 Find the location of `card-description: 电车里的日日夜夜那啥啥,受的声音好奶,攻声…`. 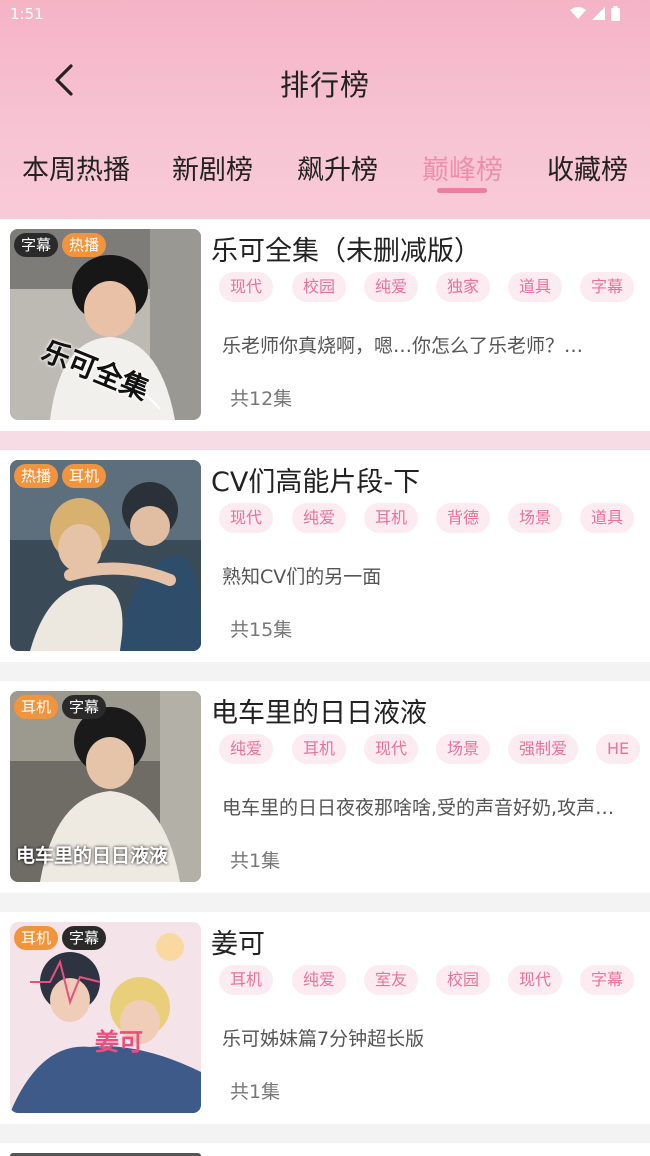

card-description: 电车里的日日夜夜那啥啥,受的声音好奶,攻声… is located at coordinates (418, 808).